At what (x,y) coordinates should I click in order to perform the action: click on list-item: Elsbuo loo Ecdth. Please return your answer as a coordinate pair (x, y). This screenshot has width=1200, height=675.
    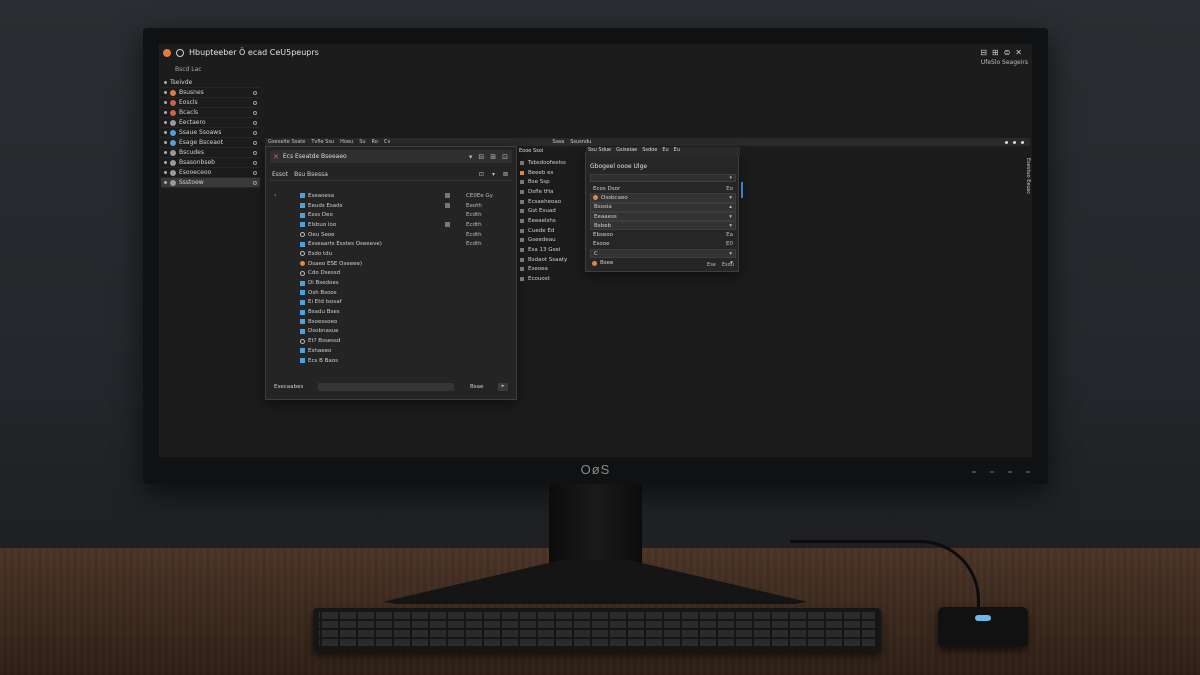
    Looking at the image, I should click on (392, 225).